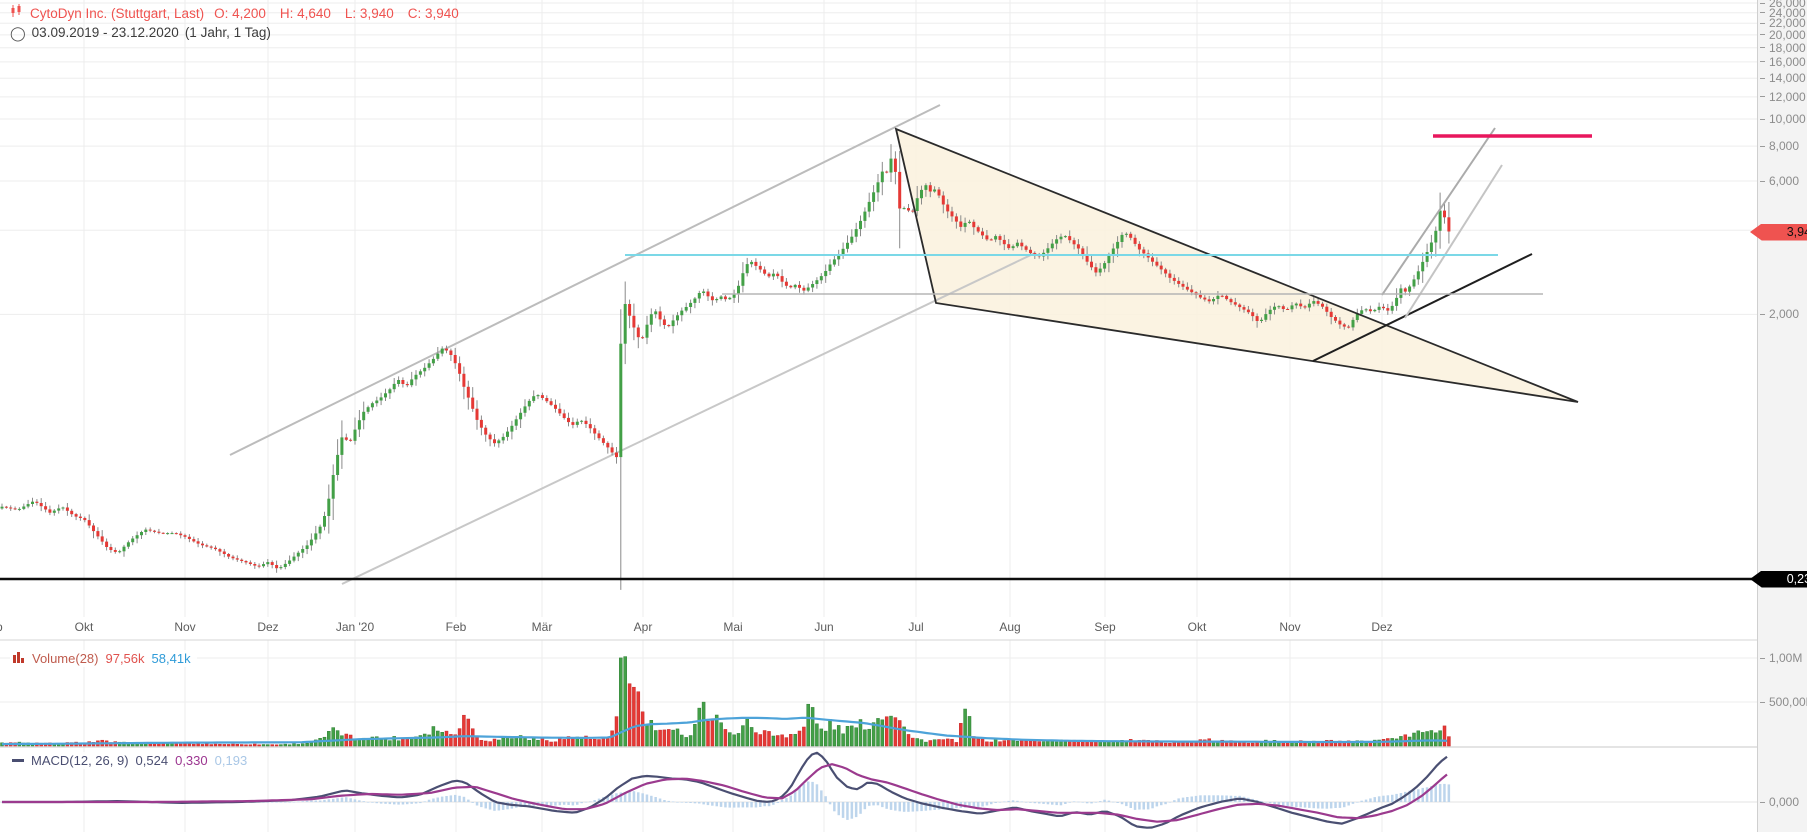 This screenshot has height=832, width=1807. I want to click on macd-legend: MACD(12, 26, 9) 0,524 0,330 0,193, so click(132, 760).